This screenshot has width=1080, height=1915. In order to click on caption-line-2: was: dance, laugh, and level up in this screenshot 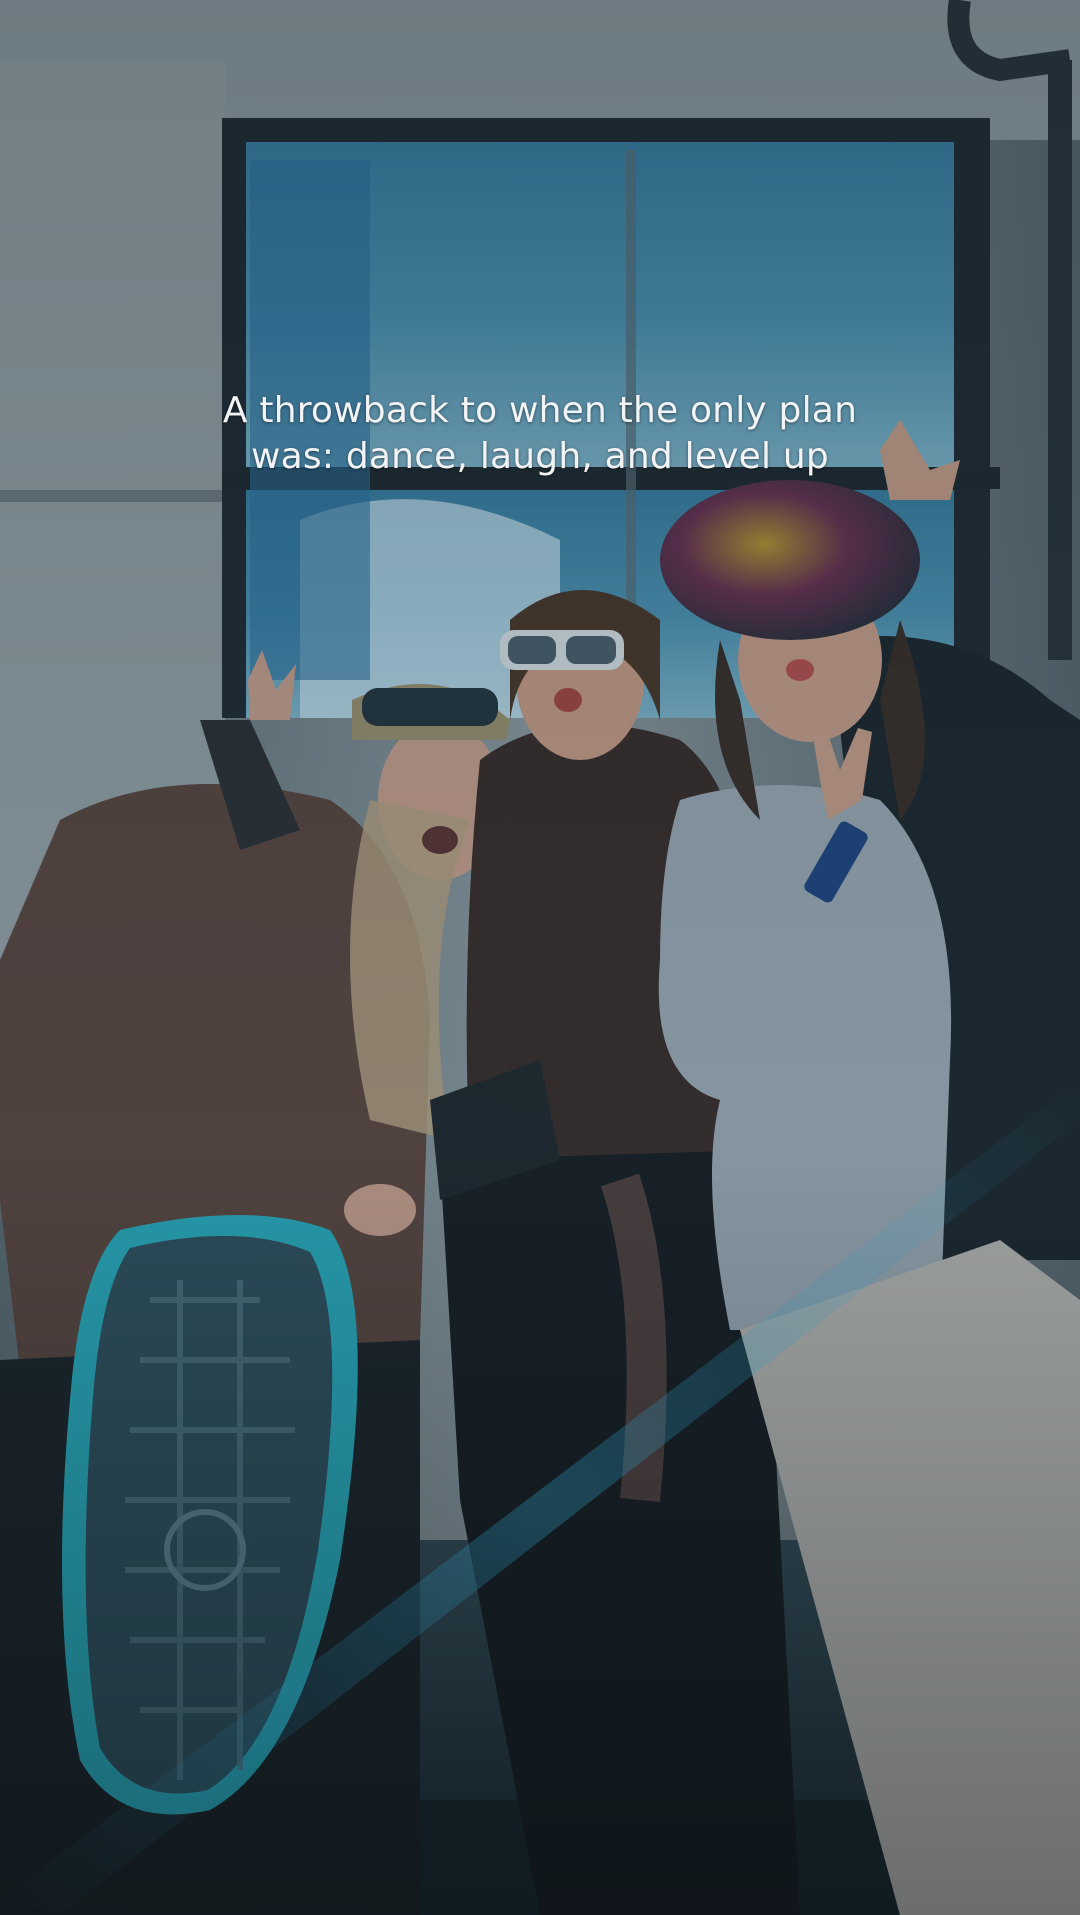, I will do `click(540, 456)`.